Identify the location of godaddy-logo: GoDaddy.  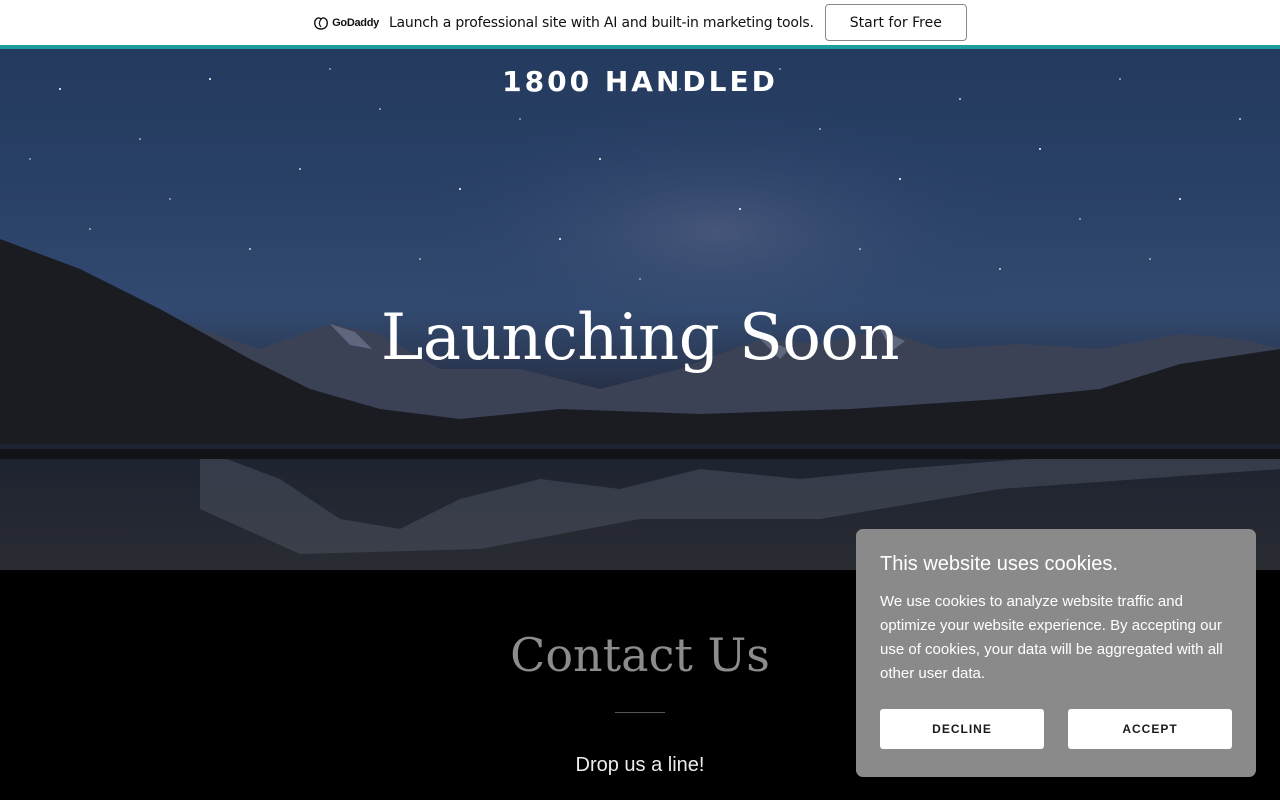
(346, 23).